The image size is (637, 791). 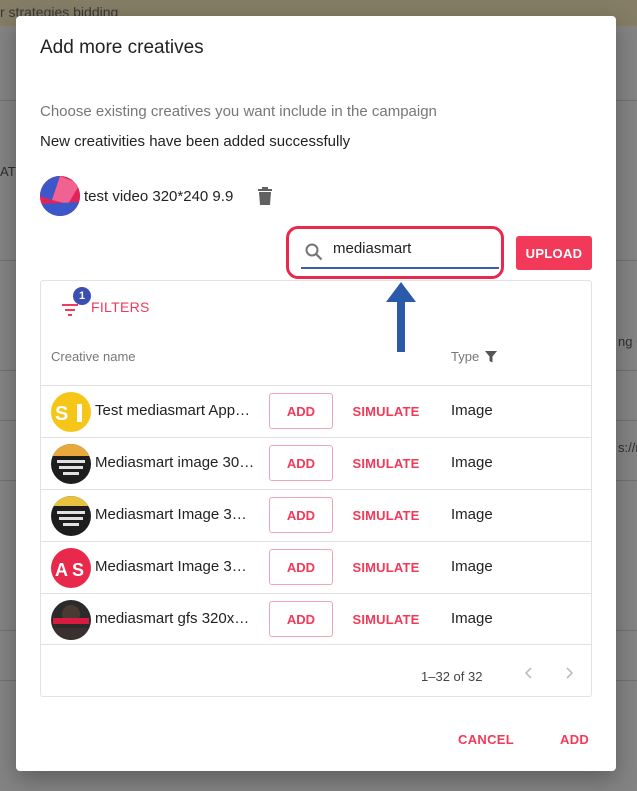 What do you see at coordinates (71, 412) in the screenshot?
I see `creative-thumbnail: S` at bounding box center [71, 412].